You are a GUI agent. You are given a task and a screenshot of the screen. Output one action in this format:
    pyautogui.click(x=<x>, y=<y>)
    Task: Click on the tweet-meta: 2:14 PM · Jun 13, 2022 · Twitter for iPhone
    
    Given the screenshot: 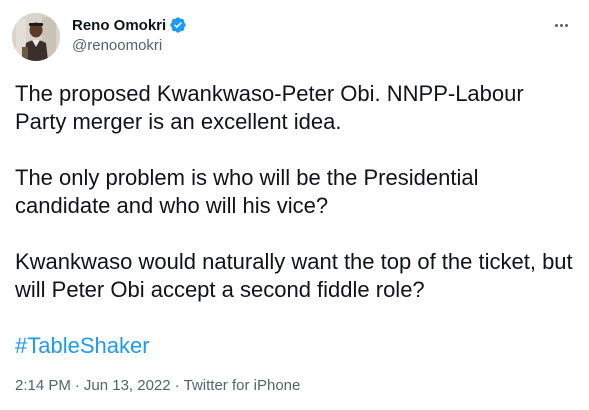 What is the action you would take?
    pyautogui.click(x=157, y=385)
    